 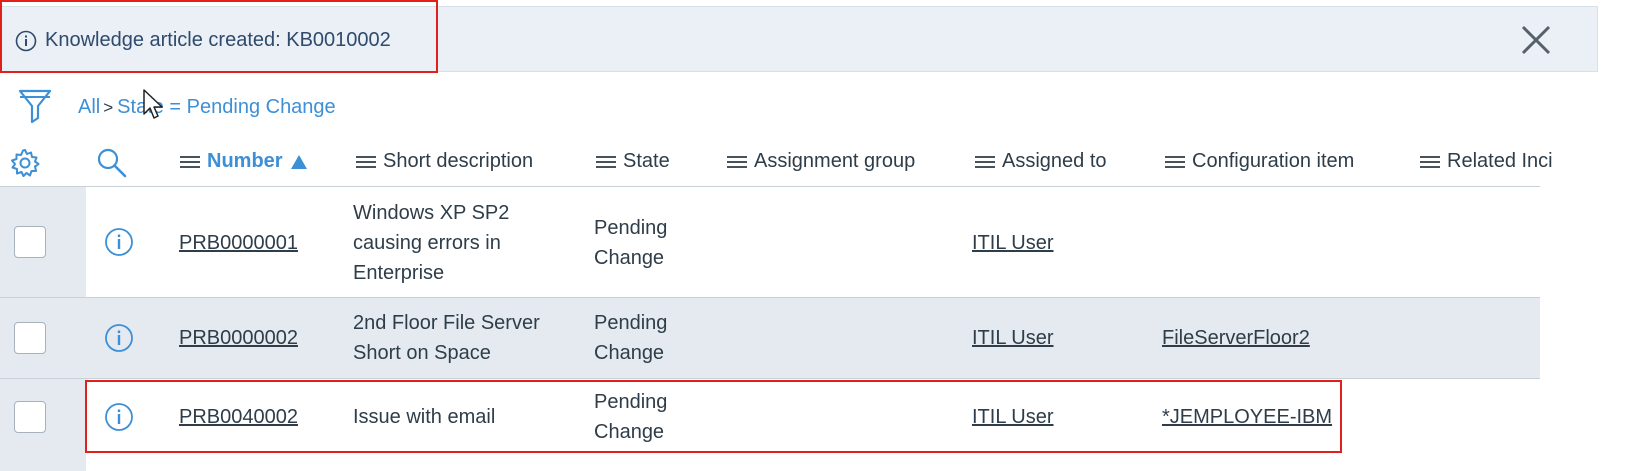 I want to click on gear-icon, so click(x=25, y=163).